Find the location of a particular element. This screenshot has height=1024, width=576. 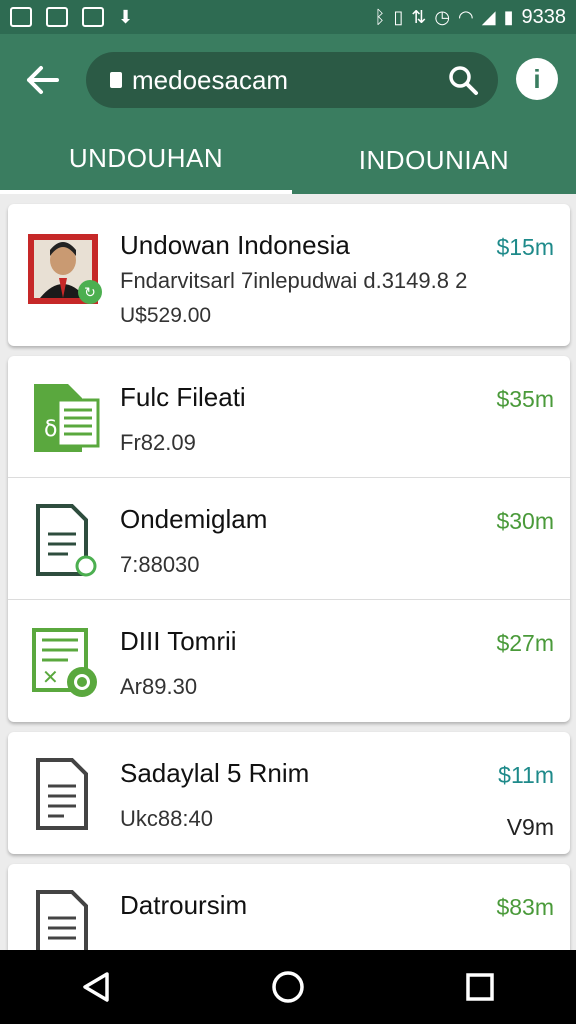

list-card: Sadaylal 5 Rnim Ukc88:40 $11m V9m is located at coordinates (289, 793).